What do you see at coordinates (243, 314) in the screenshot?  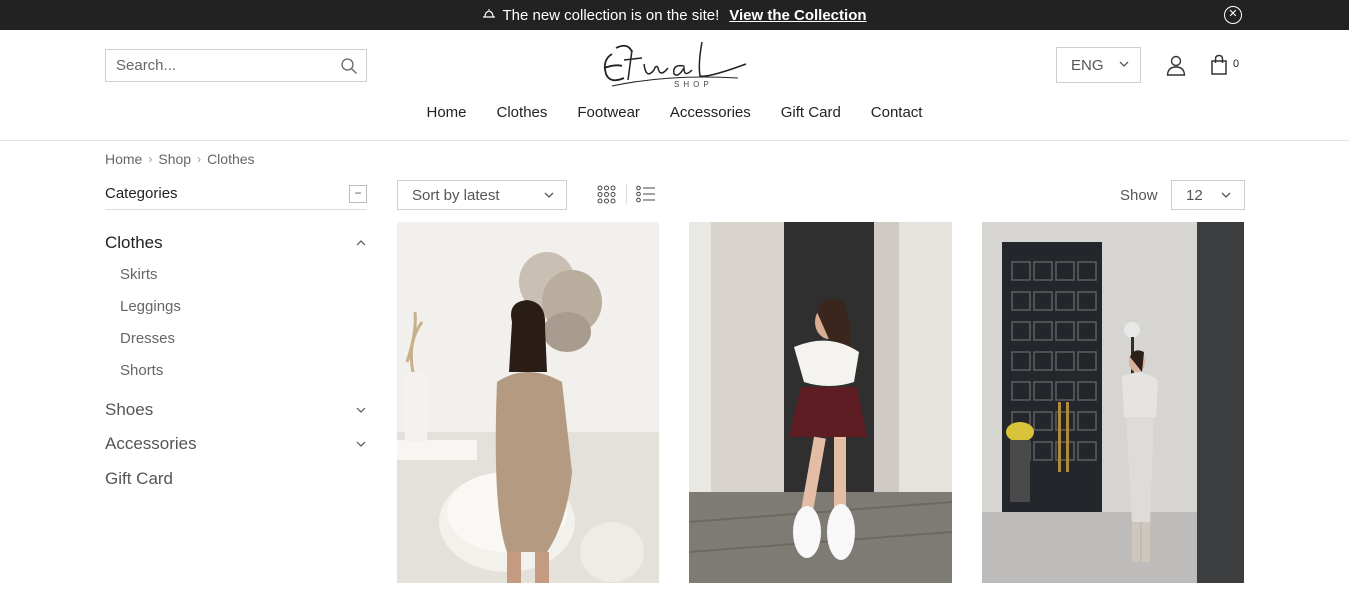 I see `subcategory-leggings: Leggings` at bounding box center [243, 314].